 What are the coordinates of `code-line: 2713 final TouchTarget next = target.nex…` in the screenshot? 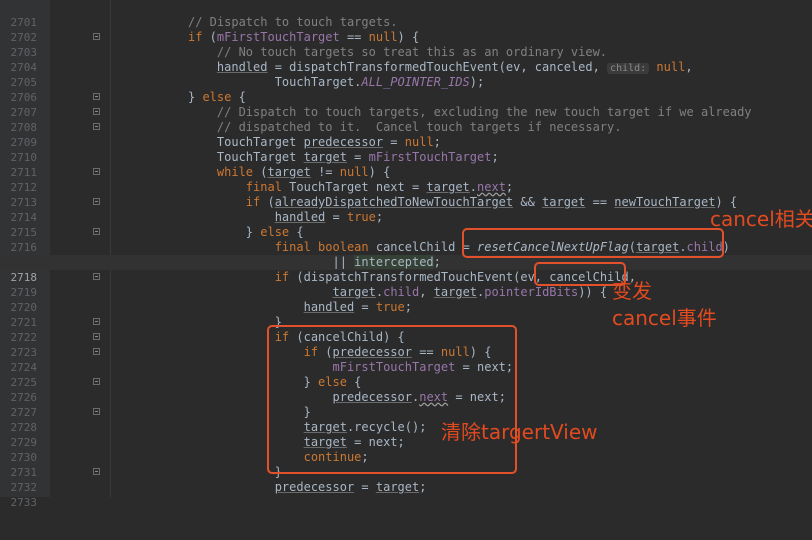 It's located at (406, 194).